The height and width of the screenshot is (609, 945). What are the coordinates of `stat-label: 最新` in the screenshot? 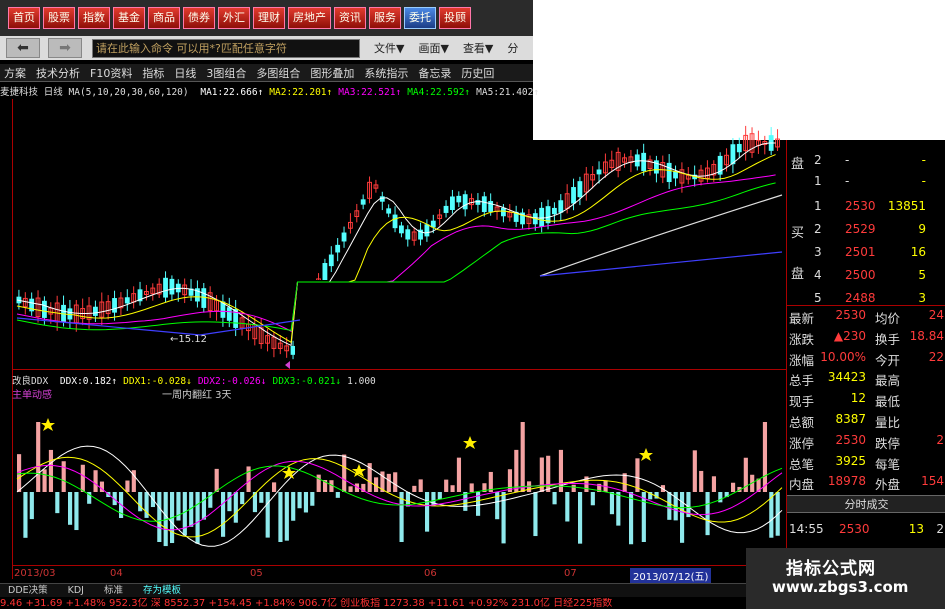 It's located at (802, 318).